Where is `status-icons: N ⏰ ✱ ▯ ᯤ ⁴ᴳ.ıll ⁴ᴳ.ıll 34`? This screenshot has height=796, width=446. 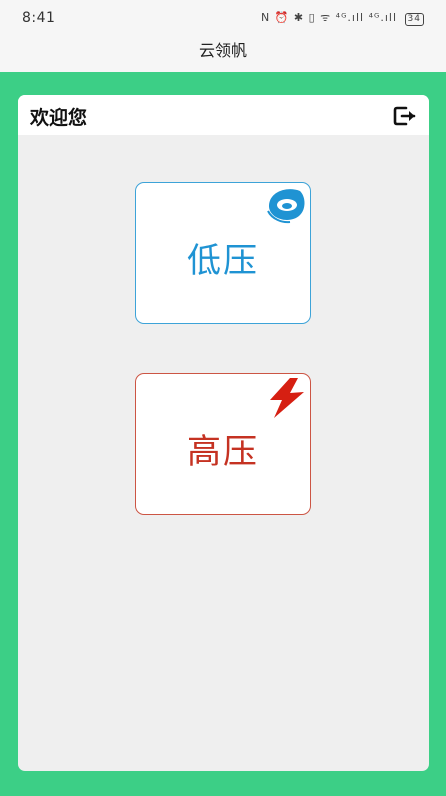
status-icons: N ⏰ ✱ ▯ ᯤ ⁴ᴳ.ıll ⁴ᴳ.ıll 34 is located at coordinates (342, 18).